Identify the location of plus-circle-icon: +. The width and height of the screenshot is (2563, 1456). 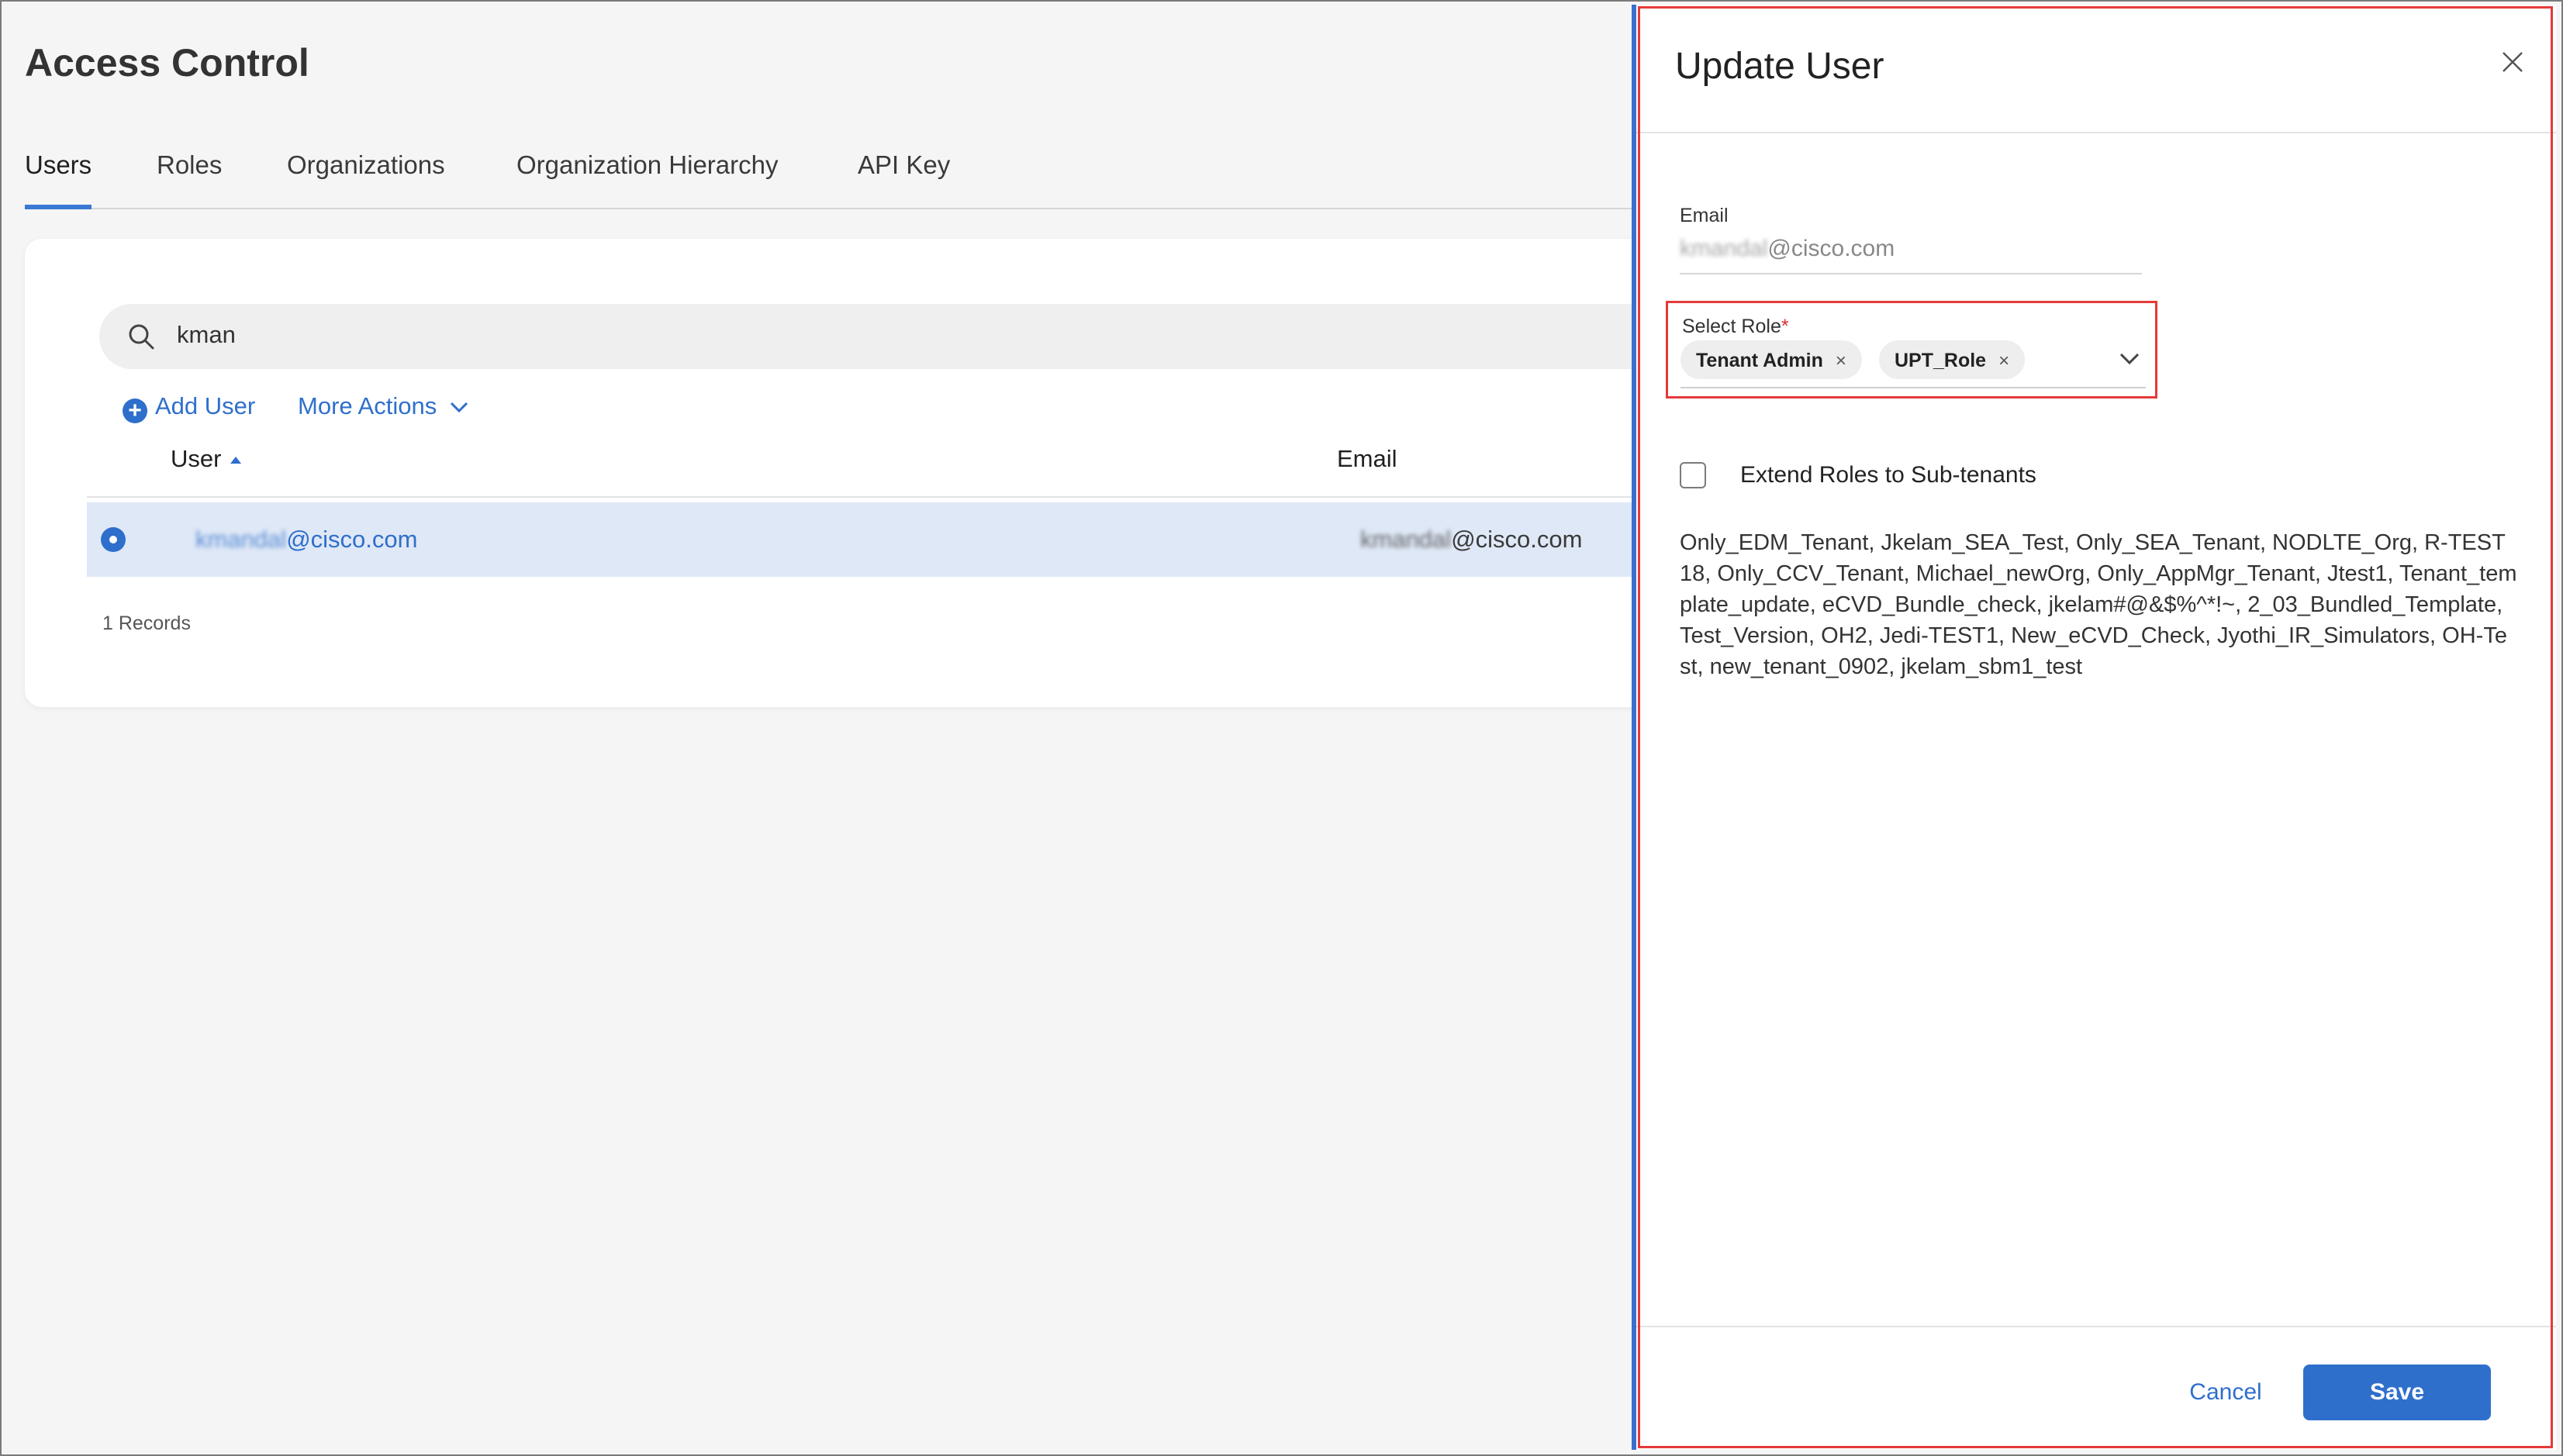
(135, 411).